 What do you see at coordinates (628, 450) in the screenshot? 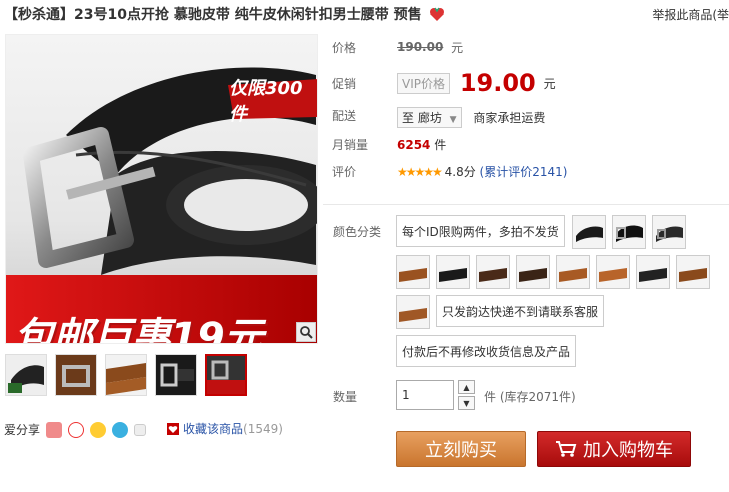
I see `add-to-cart-label: 加入购物车` at bounding box center [628, 450].